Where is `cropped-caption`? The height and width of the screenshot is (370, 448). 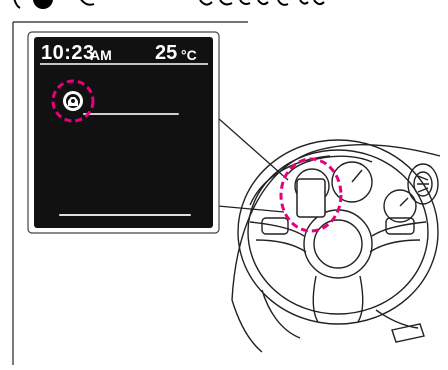
cropped-caption is located at coordinates (224, 5).